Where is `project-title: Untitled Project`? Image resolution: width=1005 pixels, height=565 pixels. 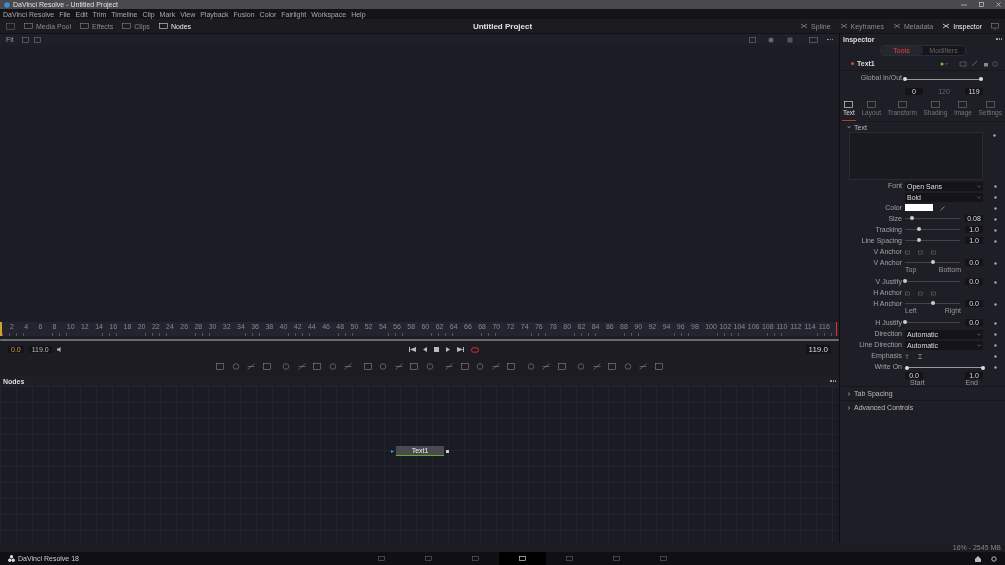
project-title: Untitled Project is located at coordinates (502, 26).